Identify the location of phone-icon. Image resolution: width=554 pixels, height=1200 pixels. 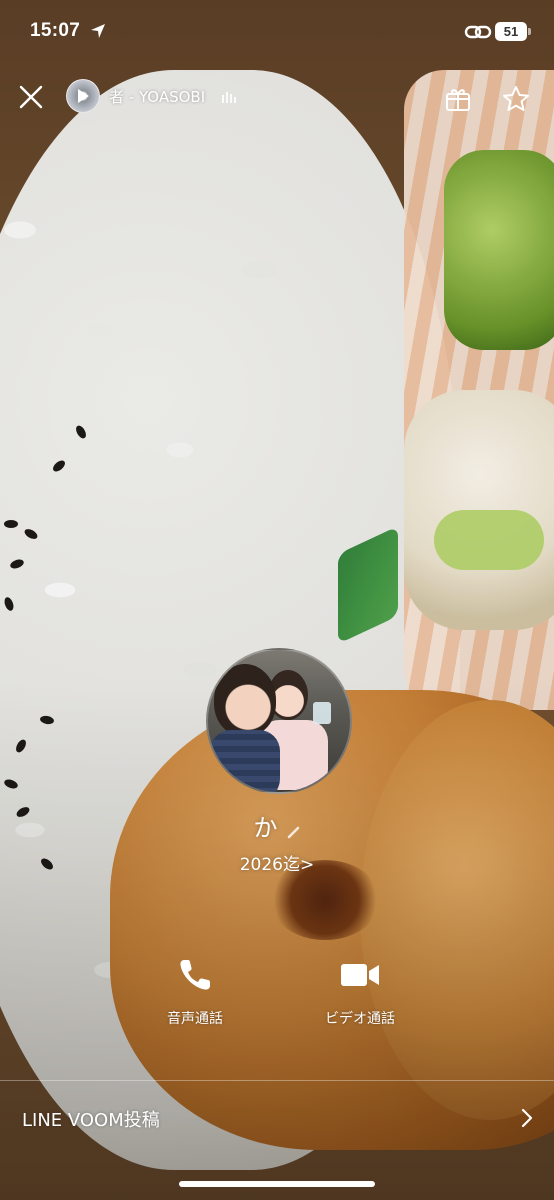
(195, 975).